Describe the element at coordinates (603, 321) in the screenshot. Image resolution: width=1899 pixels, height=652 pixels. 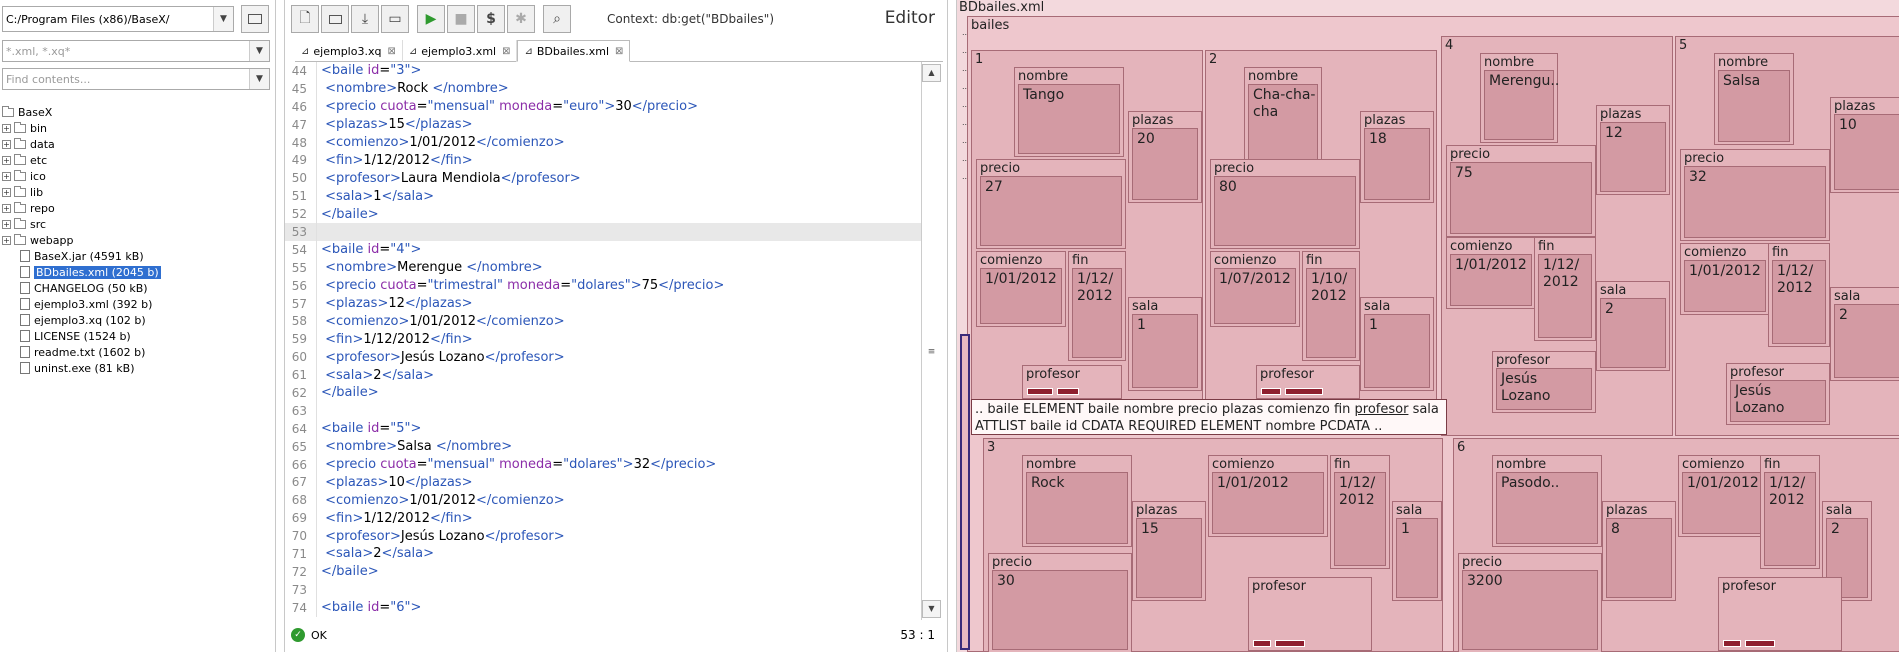
I see `code-line: 58 <comienzo>1/01/2012</comienzo>` at that location.